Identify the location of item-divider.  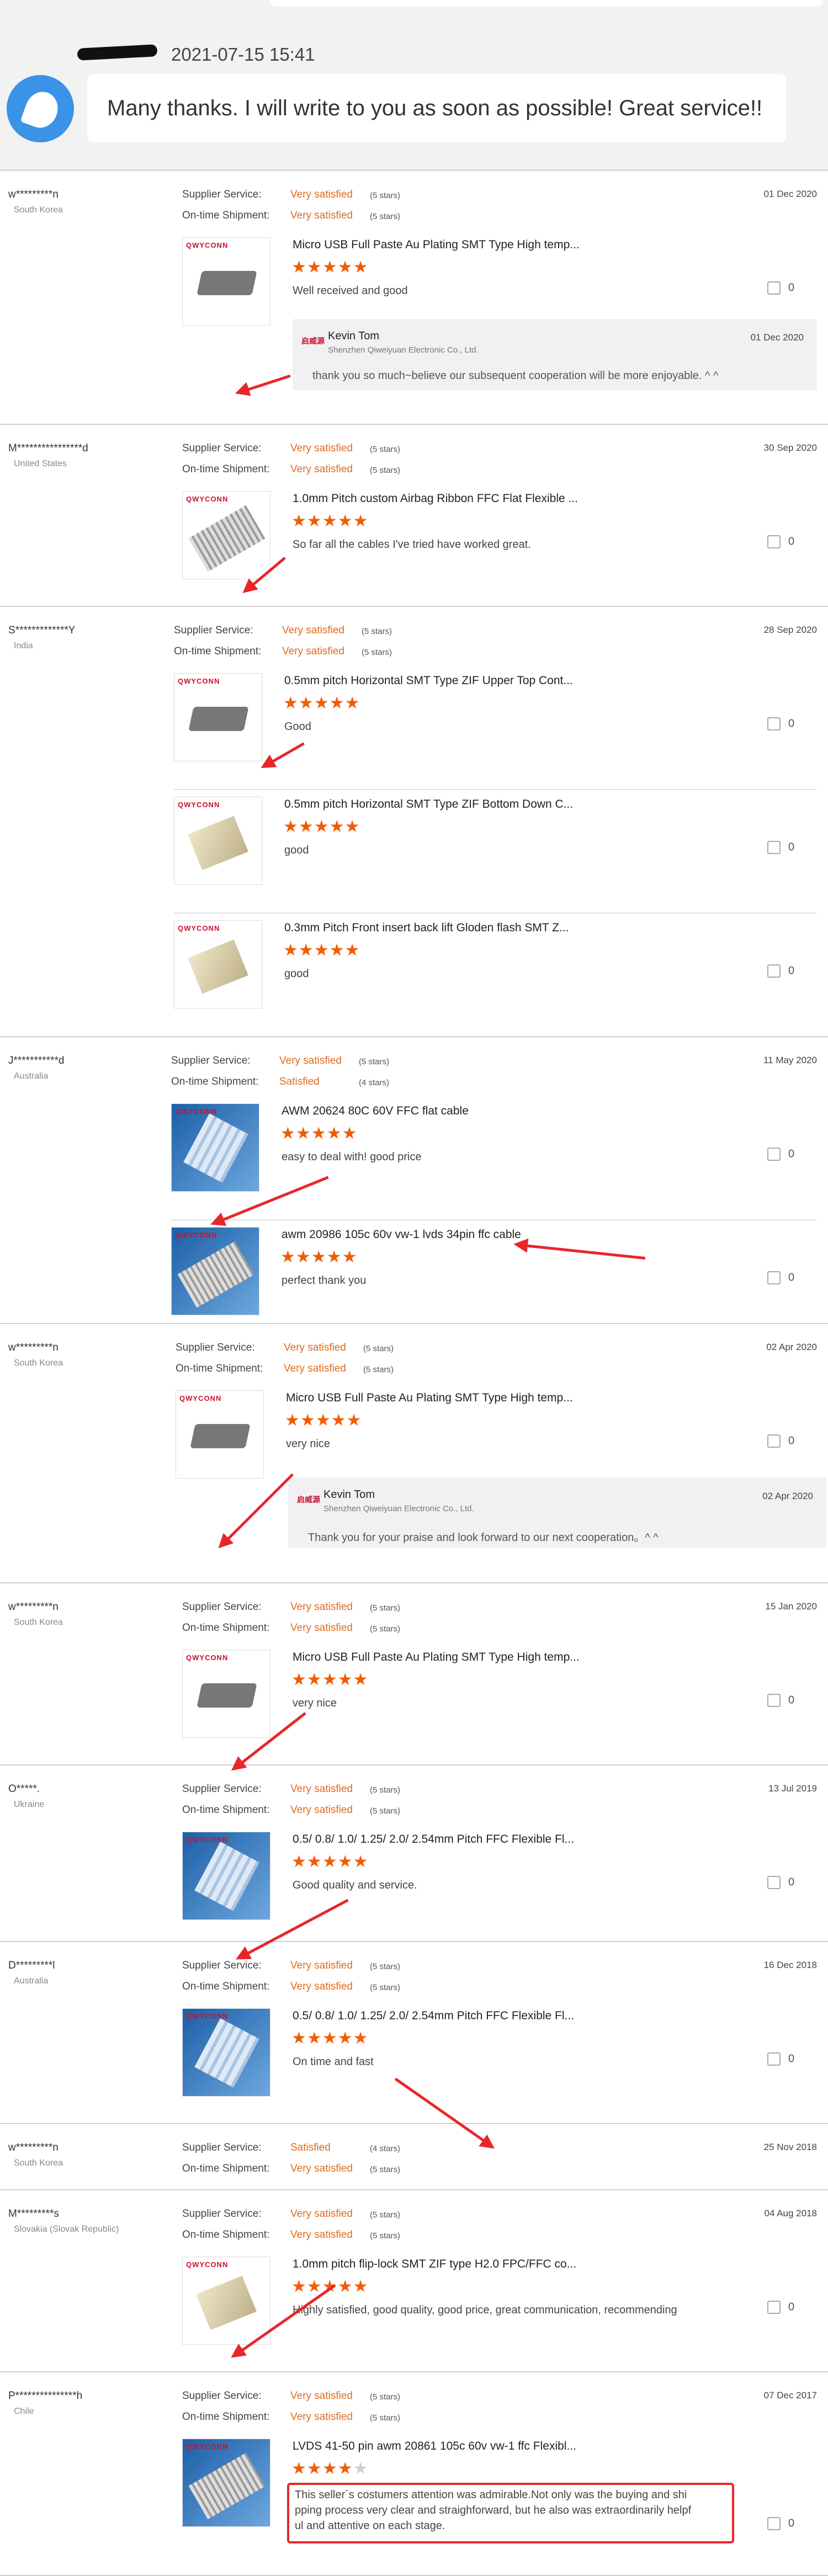
(496, 789).